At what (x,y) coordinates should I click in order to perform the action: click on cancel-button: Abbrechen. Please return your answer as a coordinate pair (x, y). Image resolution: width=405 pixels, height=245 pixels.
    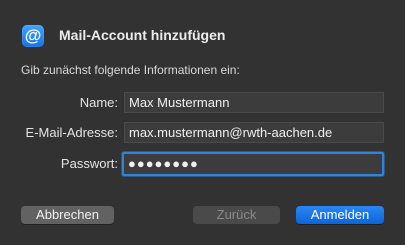
    Looking at the image, I should click on (67, 215).